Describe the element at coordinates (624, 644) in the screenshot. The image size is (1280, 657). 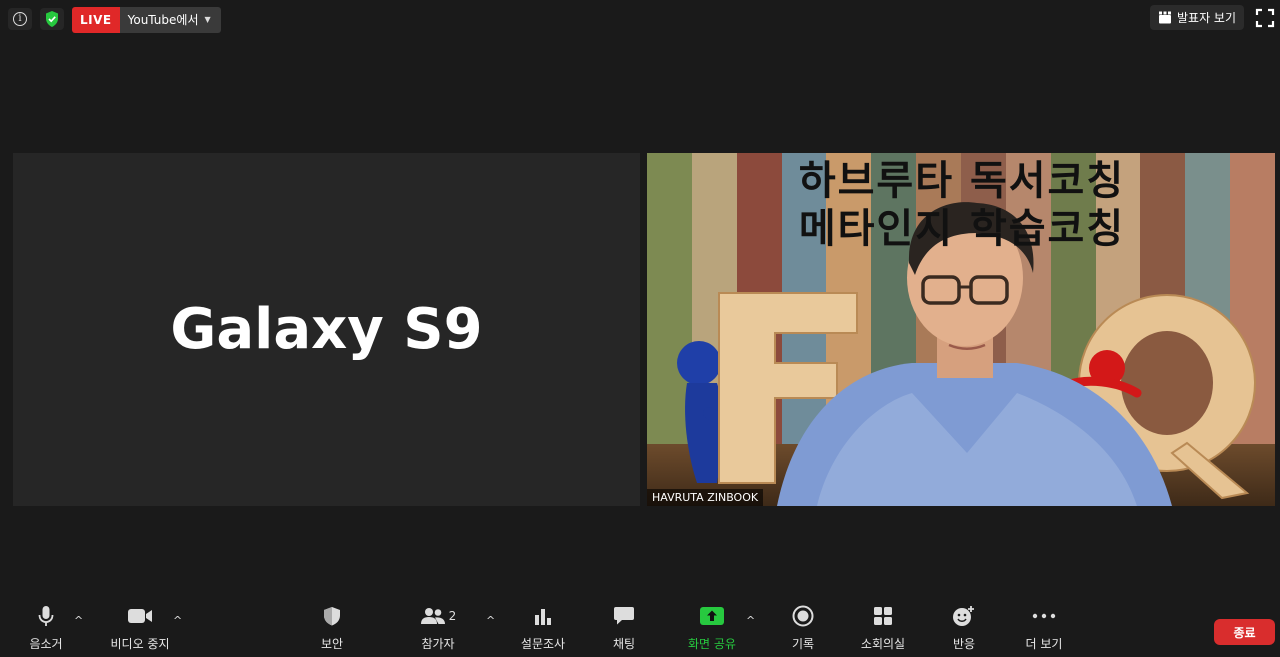
I see `chat-label: 채팅` at that location.